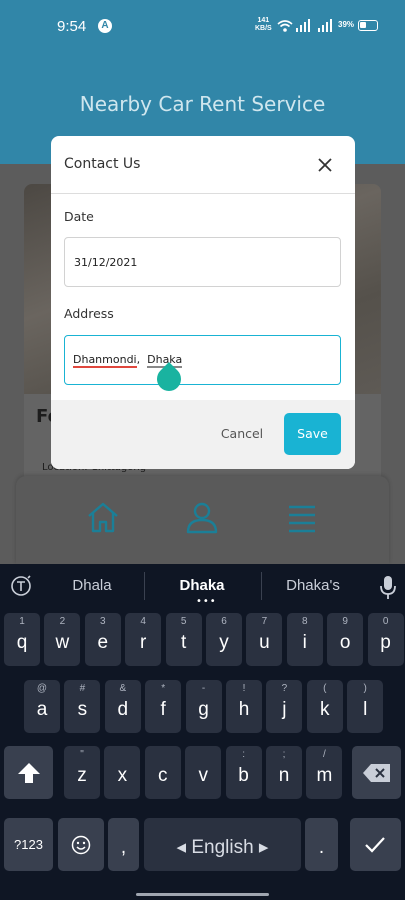 The width and height of the screenshot is (405, 900). I want to click on home-icon, so click(103, 517).